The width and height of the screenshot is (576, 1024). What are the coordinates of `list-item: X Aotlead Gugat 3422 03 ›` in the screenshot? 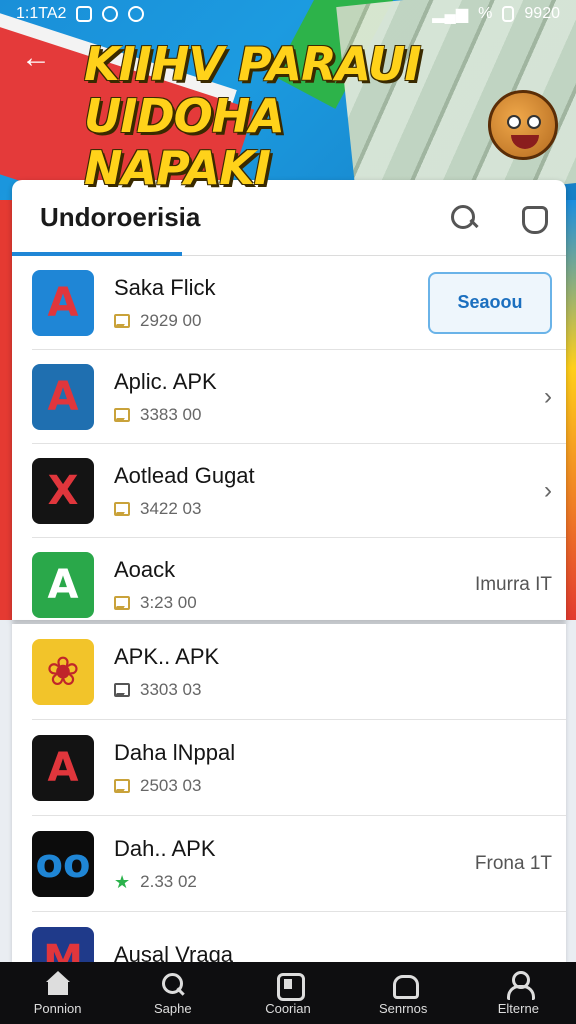 It's located at (299, 491).